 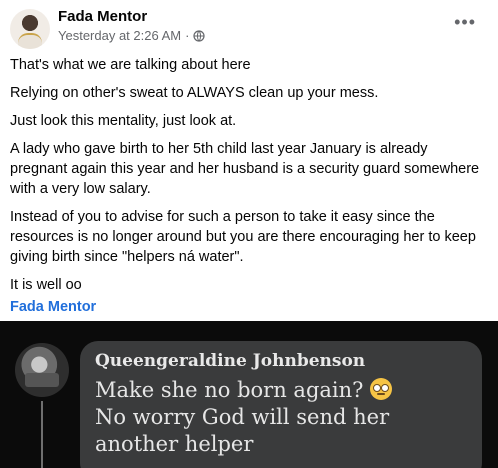 What do you see at coordinates (123, 121) in the screenshot?
I see `post-paragraph: Just look this mentality, just look at.` at bounding box center [123, 121].